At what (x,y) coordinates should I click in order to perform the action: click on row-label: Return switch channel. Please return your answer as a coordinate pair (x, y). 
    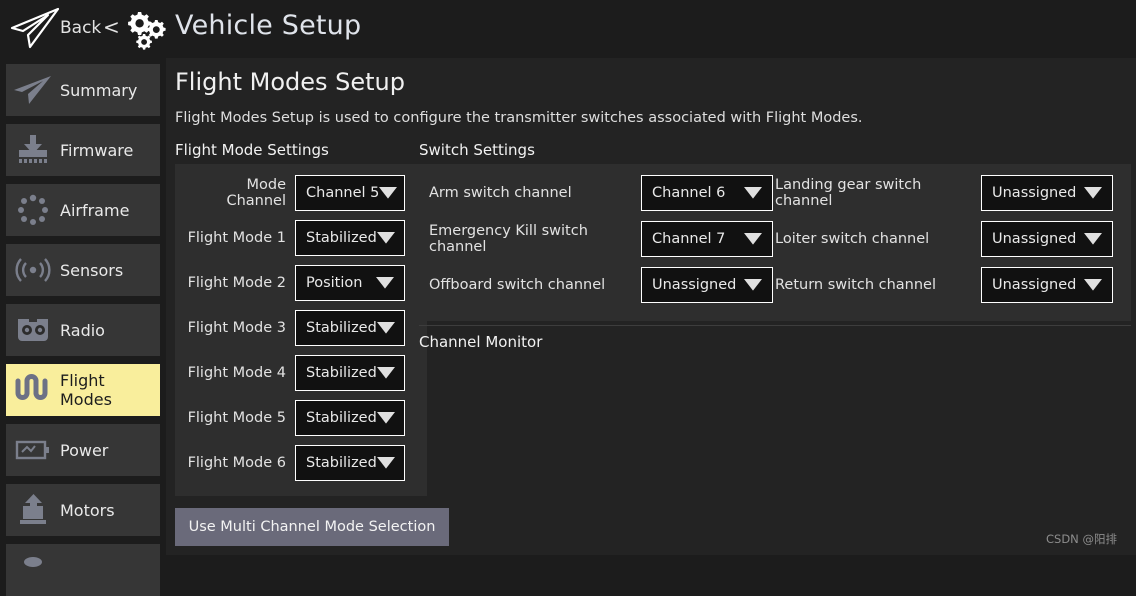
    Looking at the image, I should click on (856, 285).